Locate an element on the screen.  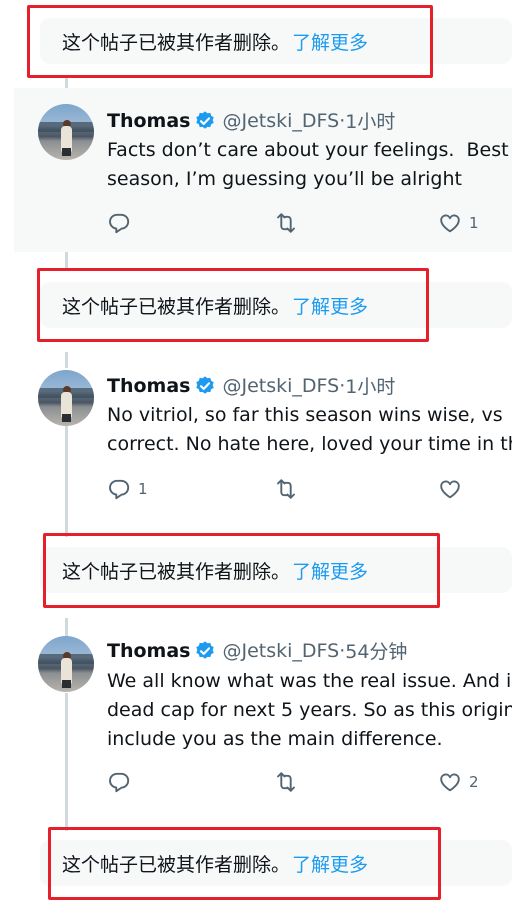
like-button is located at coordinates (453, 489).